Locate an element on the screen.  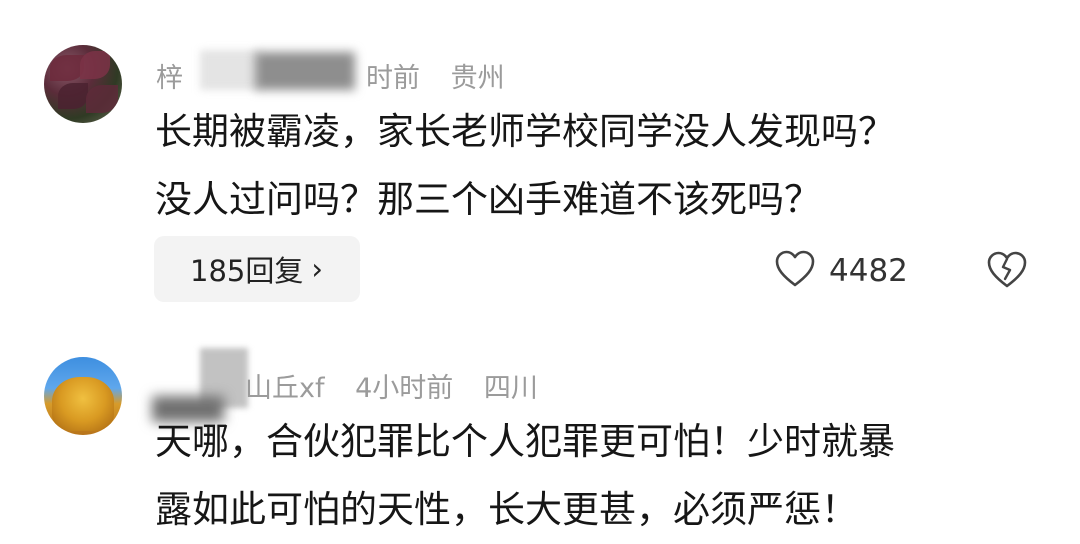
avatar is located at coordinates (83, 396).